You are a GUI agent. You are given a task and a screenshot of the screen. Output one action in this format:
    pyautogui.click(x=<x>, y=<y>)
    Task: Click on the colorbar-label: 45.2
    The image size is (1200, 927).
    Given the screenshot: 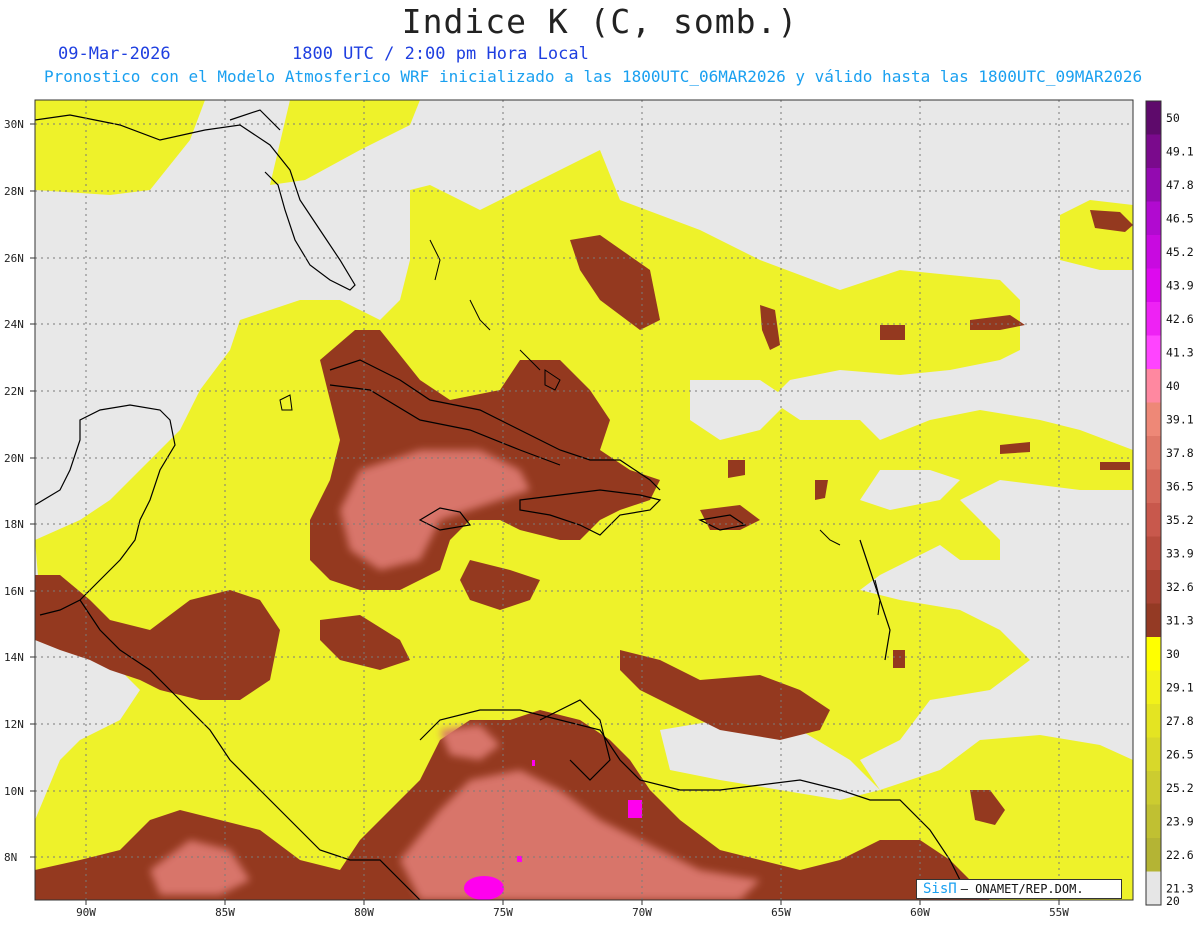 What is the action you would take?
    pyautogui.click(x=1180, y=252)
    